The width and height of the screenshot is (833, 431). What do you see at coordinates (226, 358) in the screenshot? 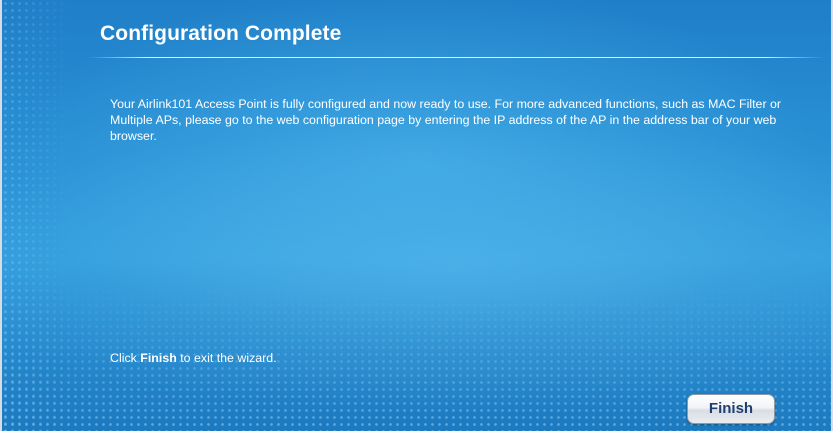
I see `instruction-suffix: to exit the wizard.` at bounding box center [226, 358].